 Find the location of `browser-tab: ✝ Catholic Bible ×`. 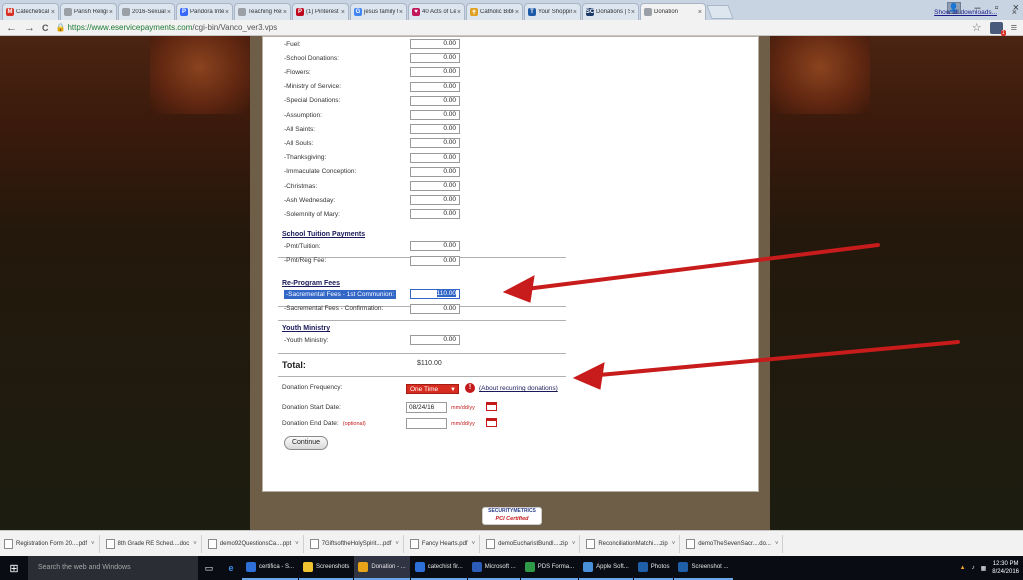

browser-tab: ✝ Catholic Bible × is located at coordinates (494, 11).